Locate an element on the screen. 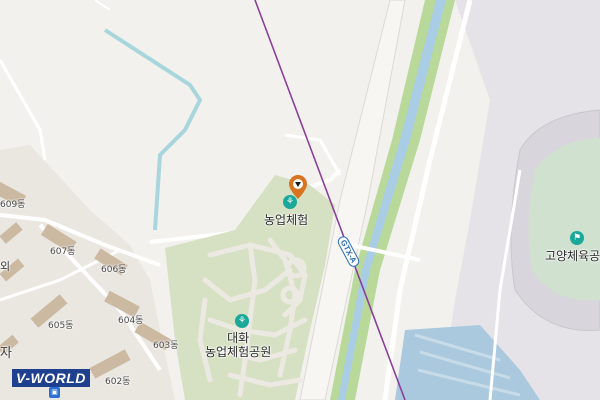  building-label-604: 604동 is located at coordinates (131, 321).